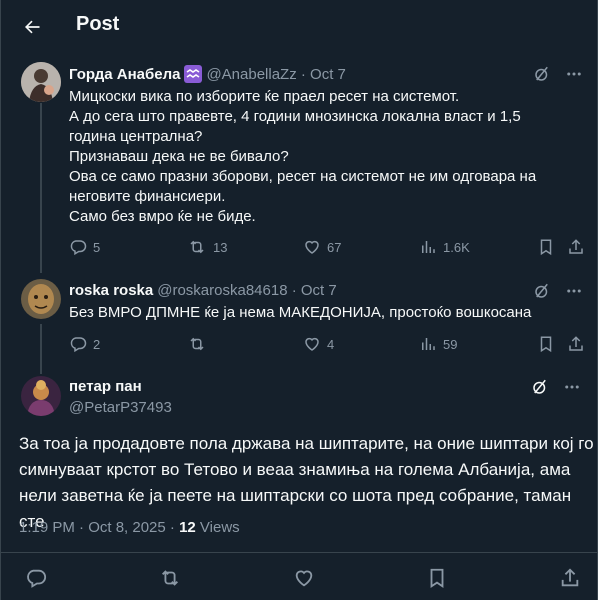 The width and height of the screenshot is (598, 600). Describe the element at coordinates (275, 74) in the screenshot. I see `author-handle: @AnabellaZz · Oct 7` at that location.